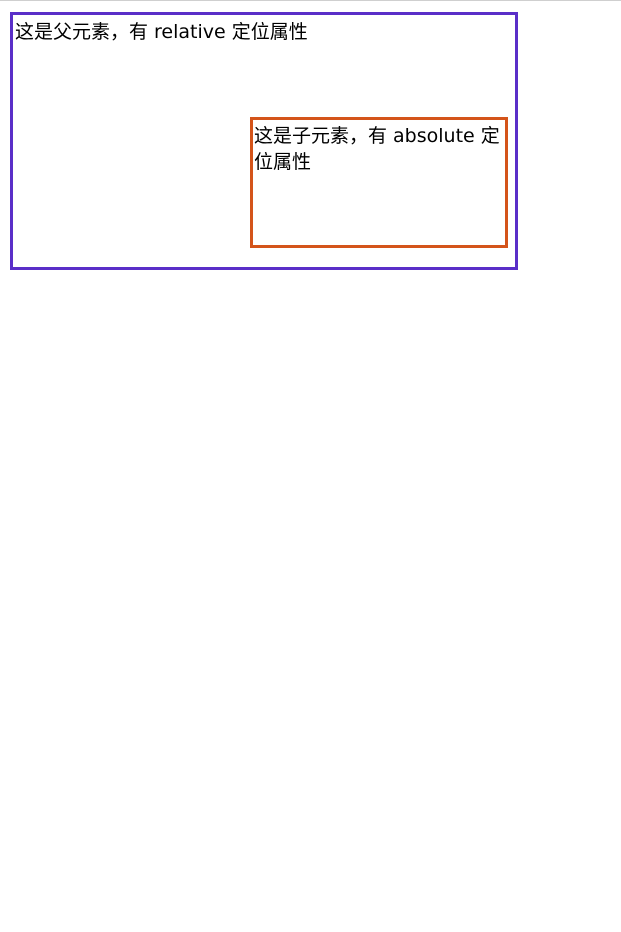  Describe the element at coordinates (377, 149) in the screenshot. I see `child-element-label: 这是子元素，有 absolute 定位属性` at that location.